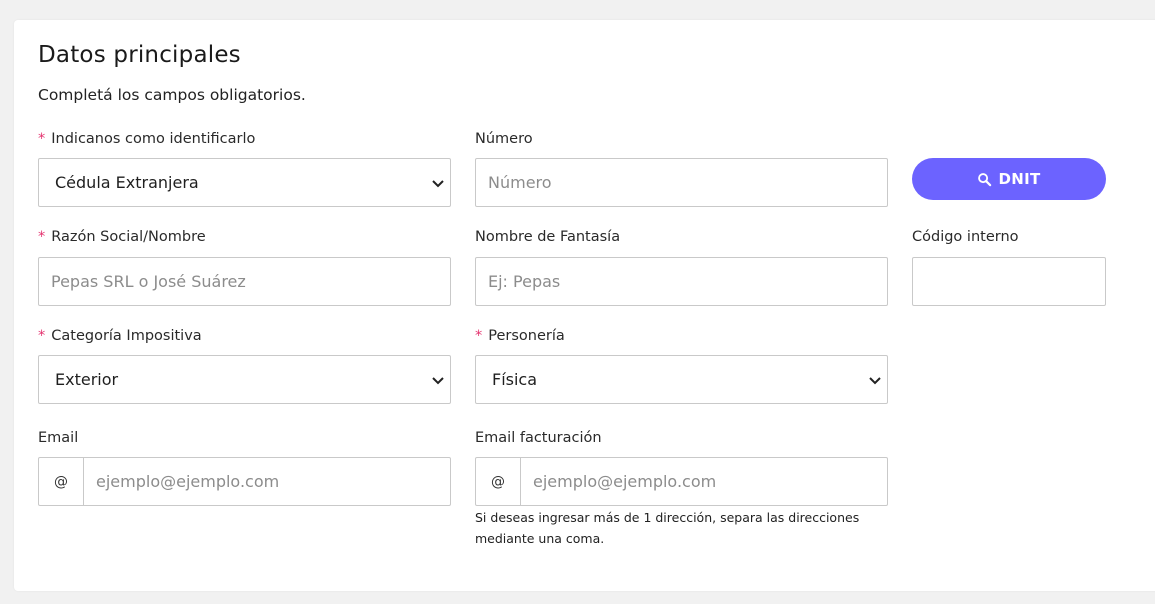  I want to click on email-label: Email, so click(58, 438).